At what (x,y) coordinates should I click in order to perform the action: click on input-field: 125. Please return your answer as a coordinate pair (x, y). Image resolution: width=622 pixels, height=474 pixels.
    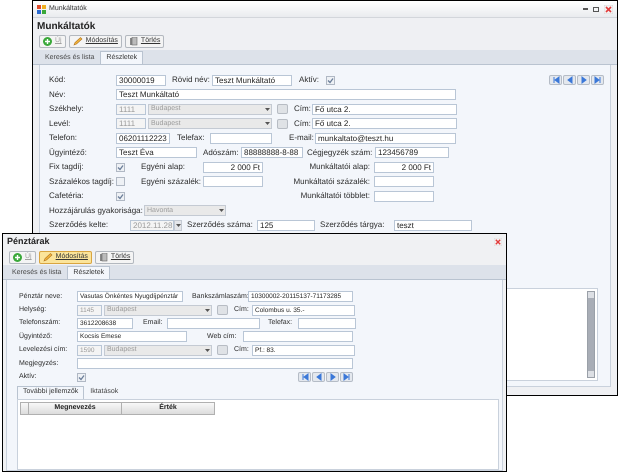
    Looking at the image, I should click on (286, 225).